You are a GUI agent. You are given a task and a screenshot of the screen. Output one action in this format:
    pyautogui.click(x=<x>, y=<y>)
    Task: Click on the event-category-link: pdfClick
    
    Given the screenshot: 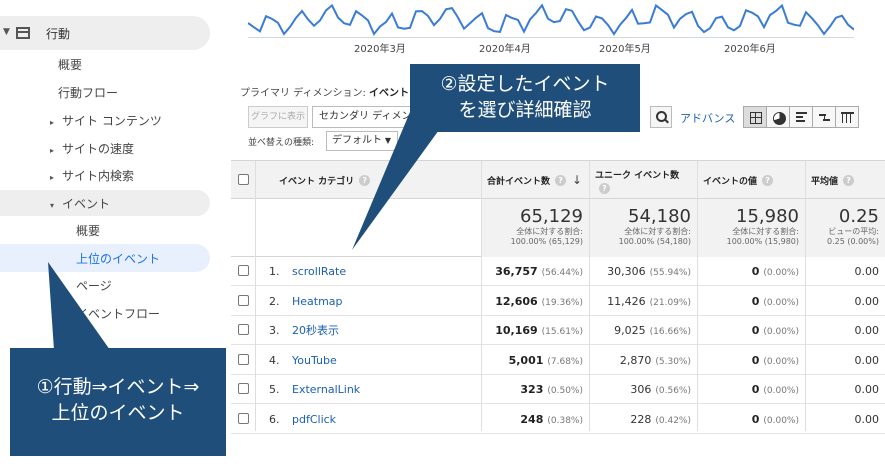 What is the action you would take?
    pyautogui.click(x=314, y=419)
    